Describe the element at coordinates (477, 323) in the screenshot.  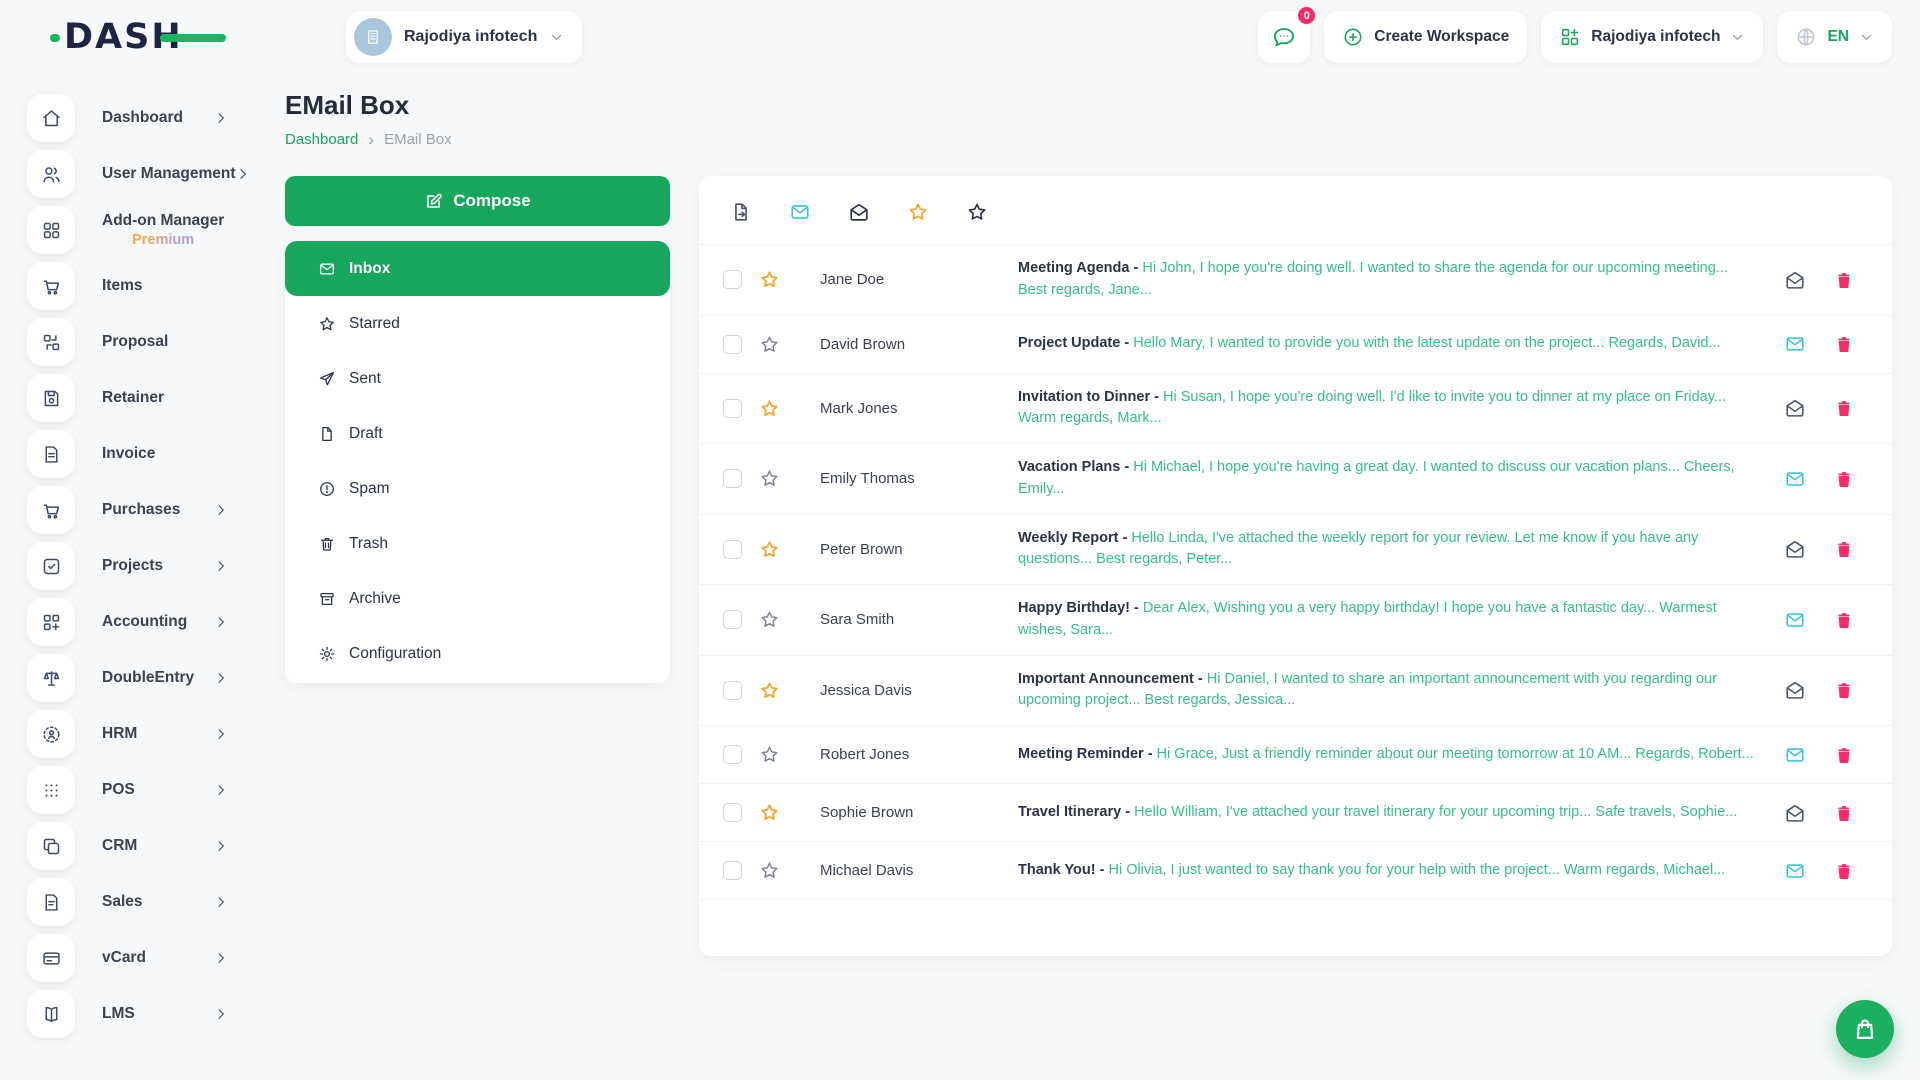
I see `folder-item-starred: Starred` at that location.